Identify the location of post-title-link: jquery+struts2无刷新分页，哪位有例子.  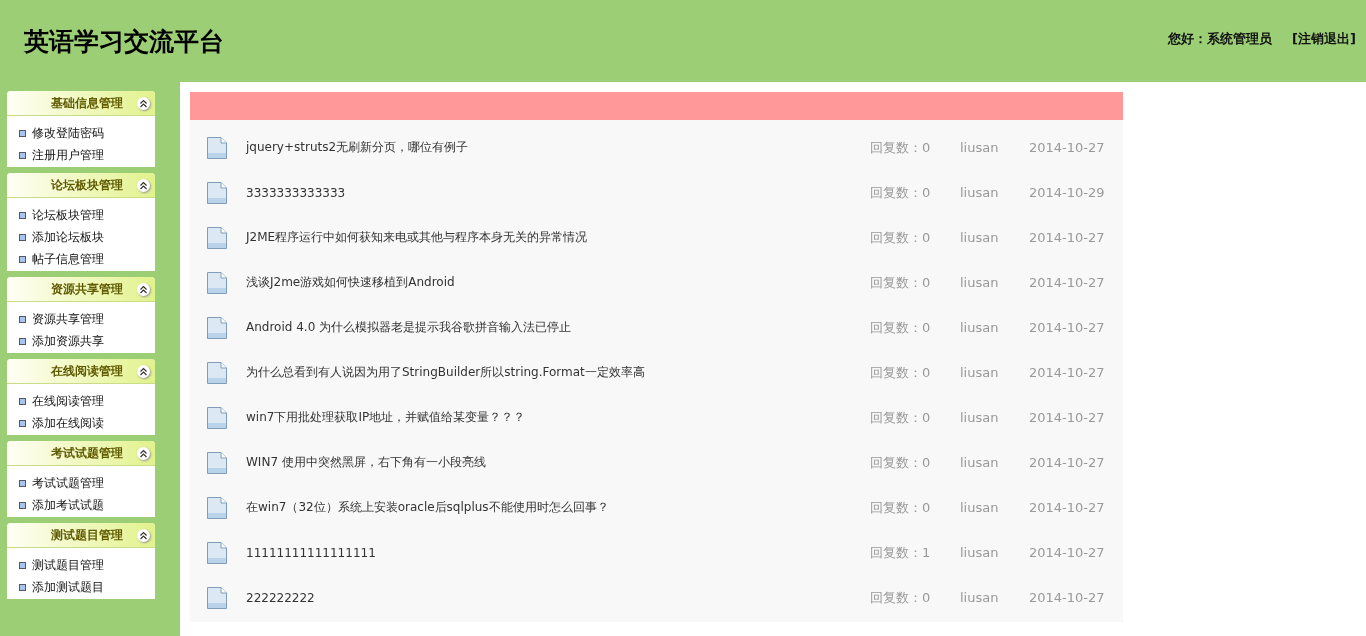
(558, 147).